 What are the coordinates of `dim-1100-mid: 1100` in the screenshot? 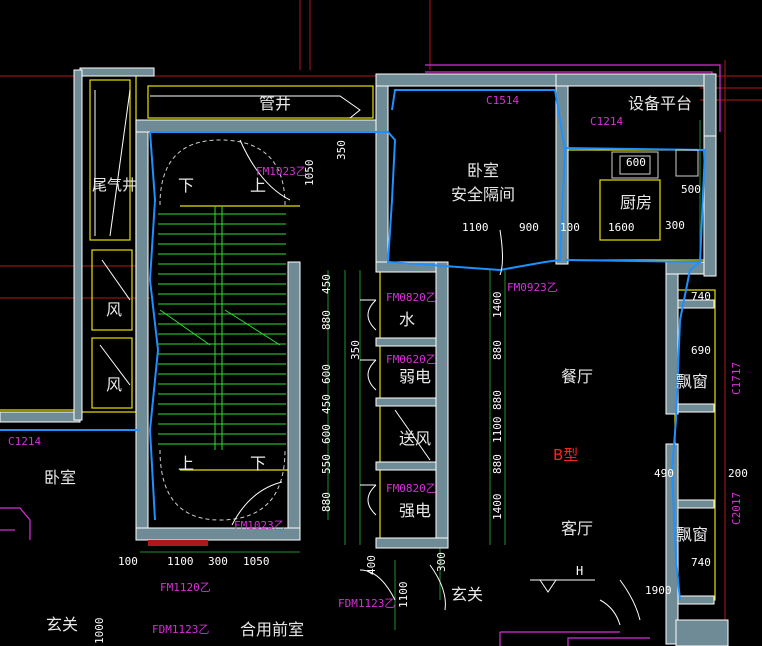 It's located at (497, 430).